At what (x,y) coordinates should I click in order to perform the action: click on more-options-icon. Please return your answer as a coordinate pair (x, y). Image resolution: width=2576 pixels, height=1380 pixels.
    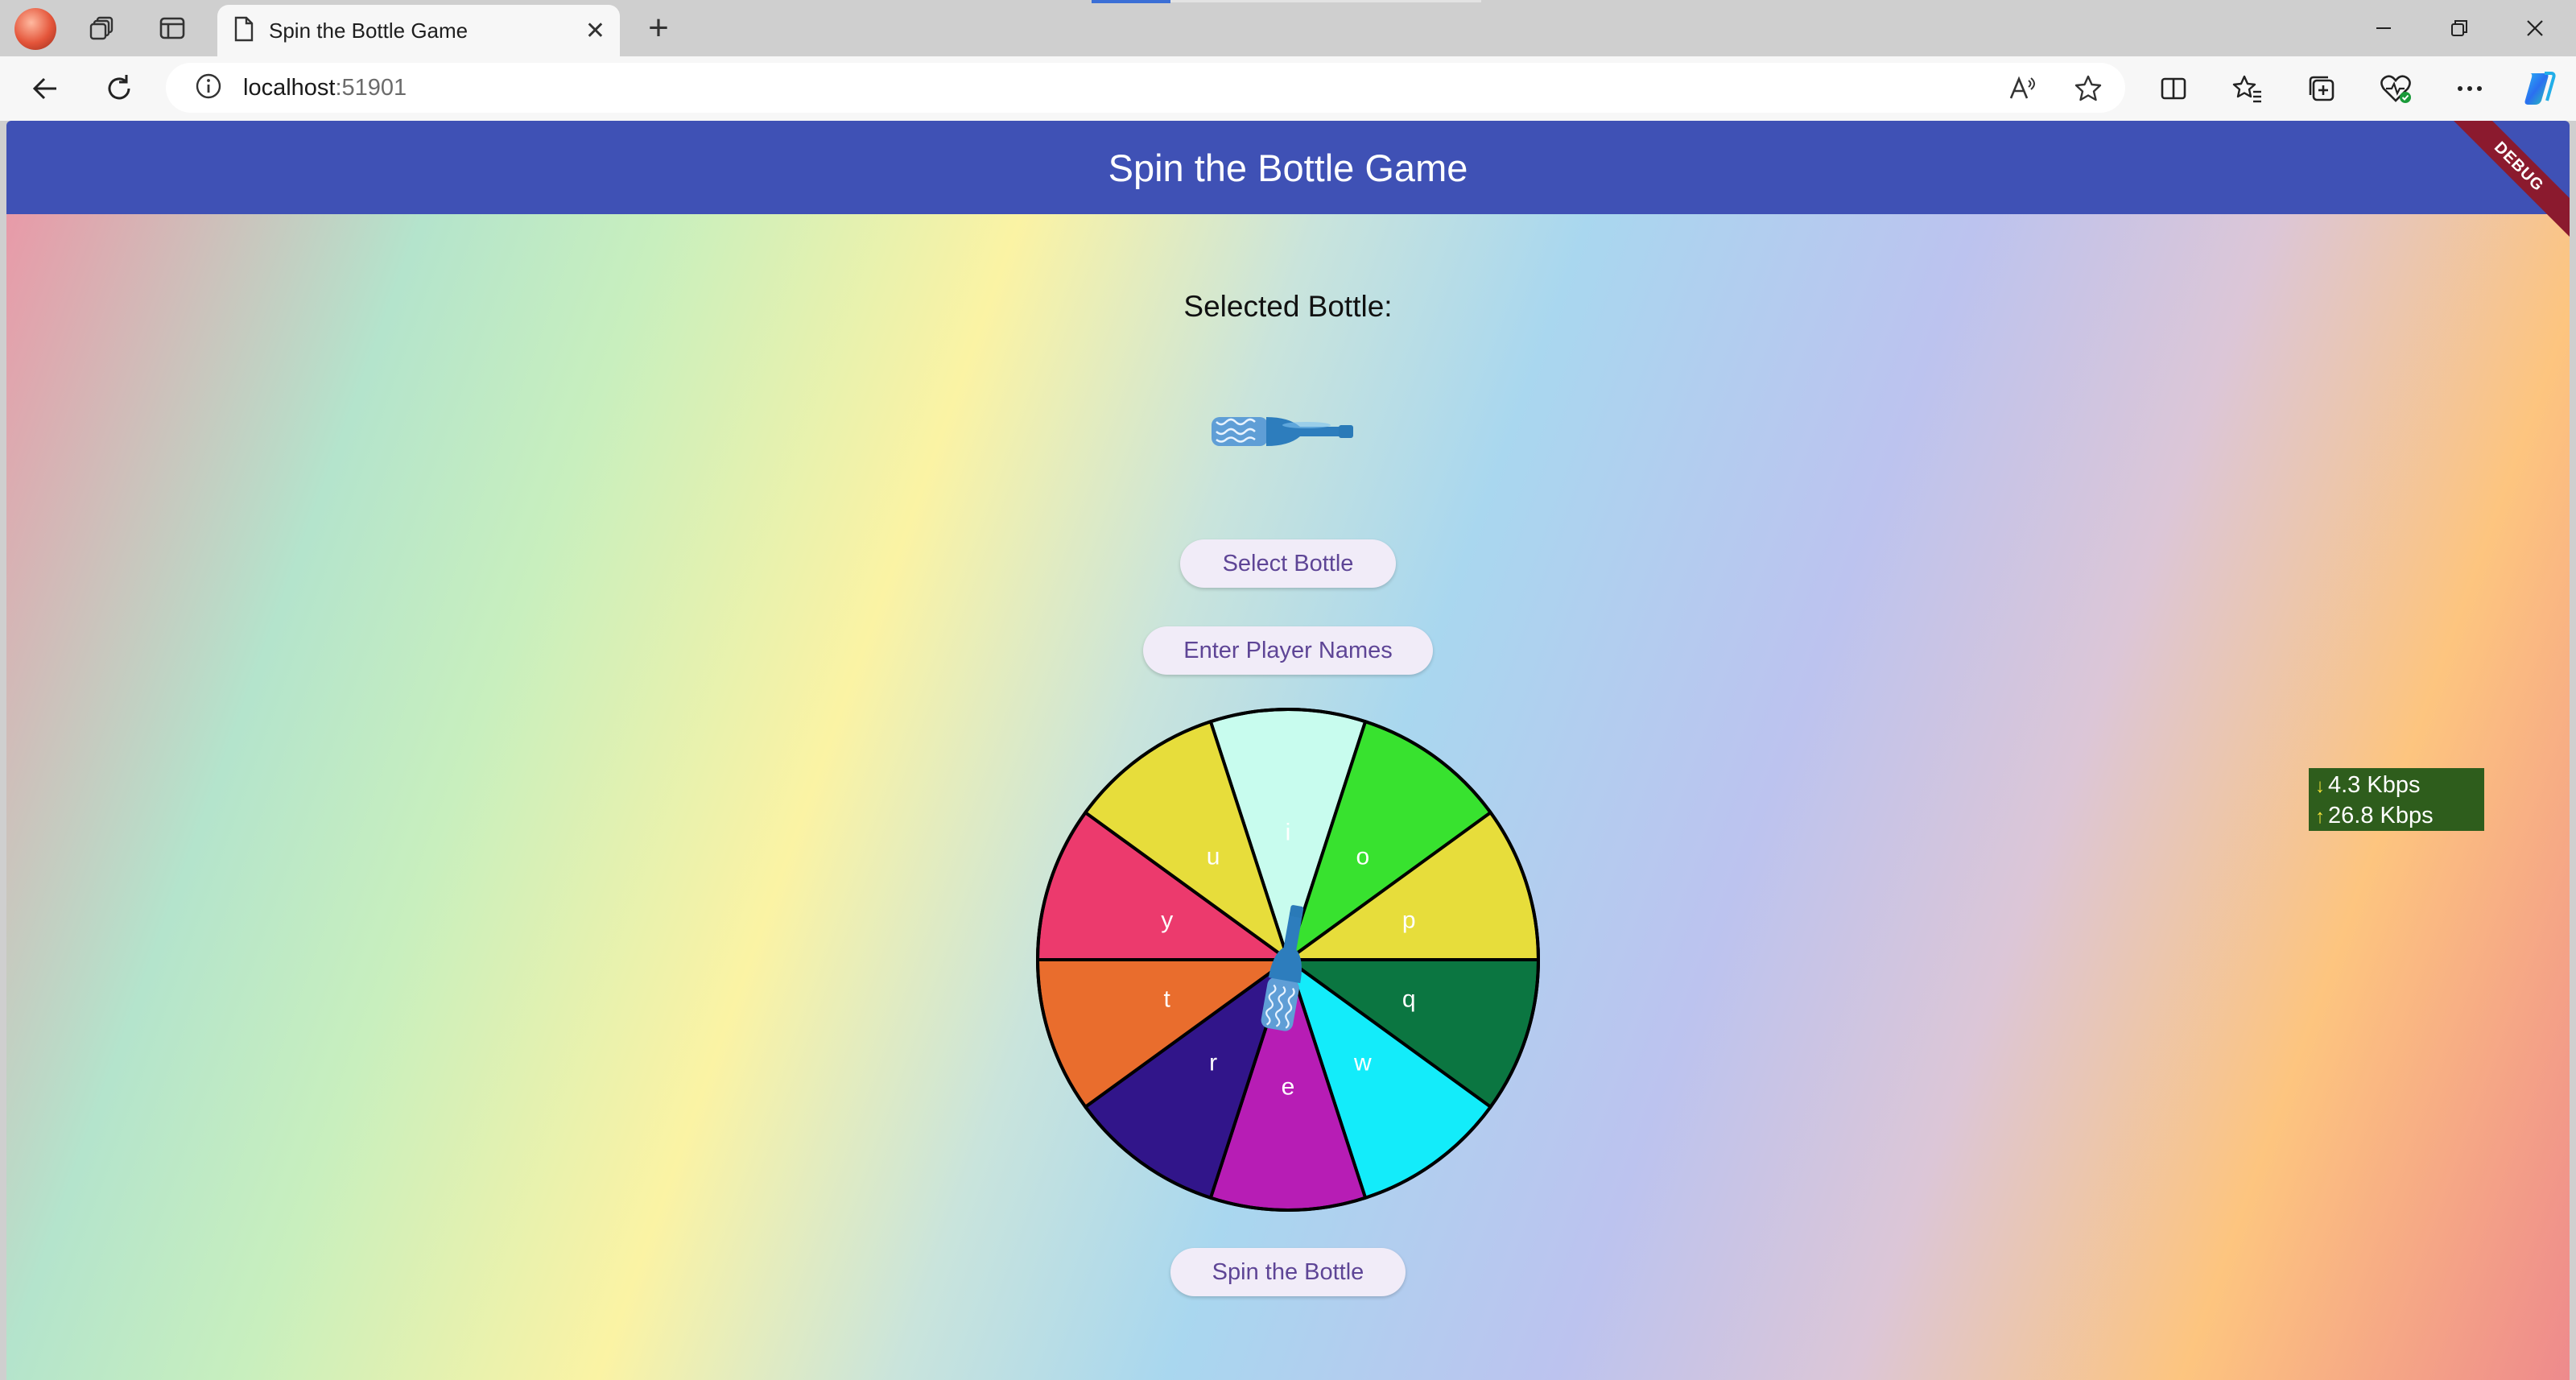
    Looking at the image, I should click on (2469, 88).